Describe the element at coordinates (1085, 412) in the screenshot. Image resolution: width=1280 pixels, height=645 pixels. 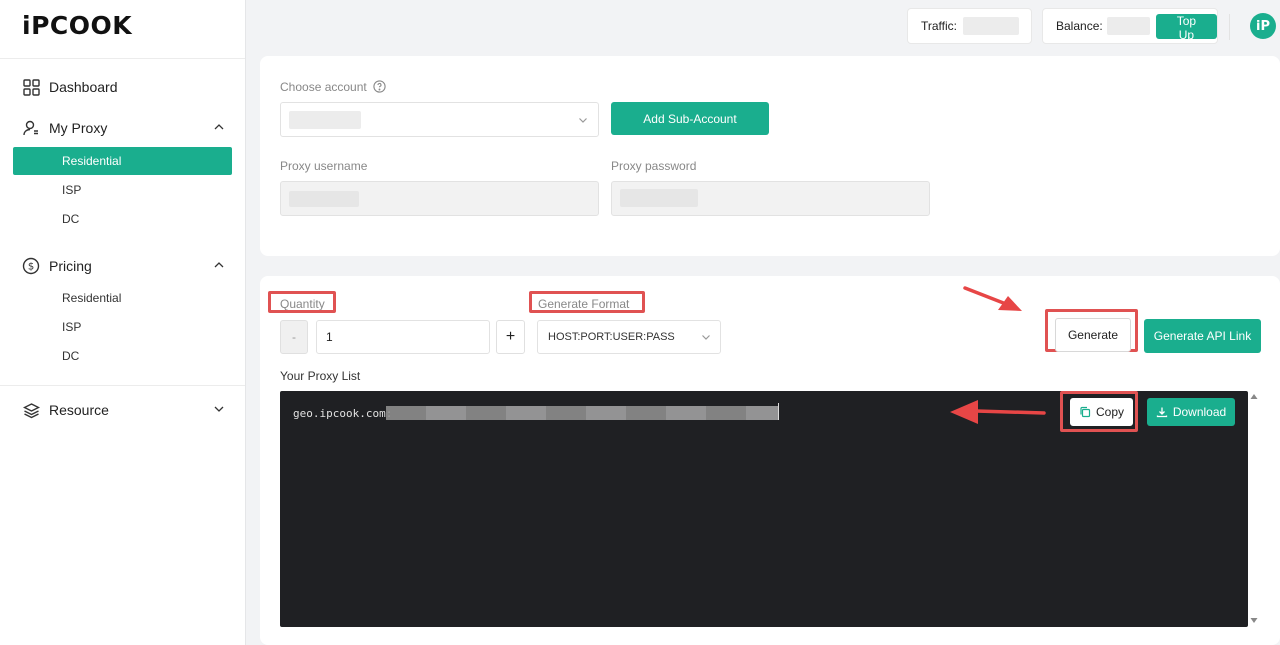
I see `copy-icon` at that location.